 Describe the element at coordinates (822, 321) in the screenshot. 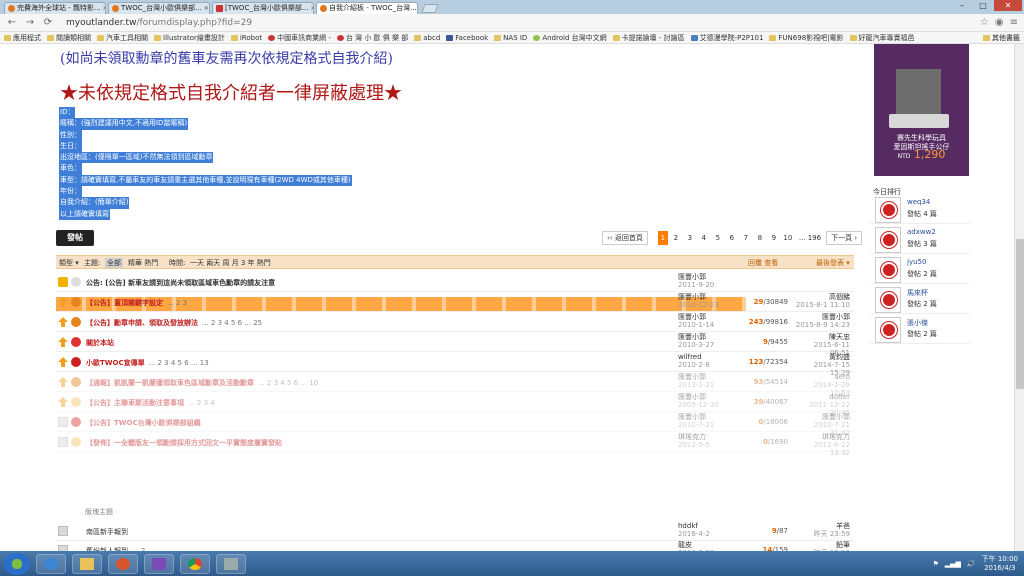

I see `thread-last-post: 匯豐小郭 2015-8-9 14:23` at that location.